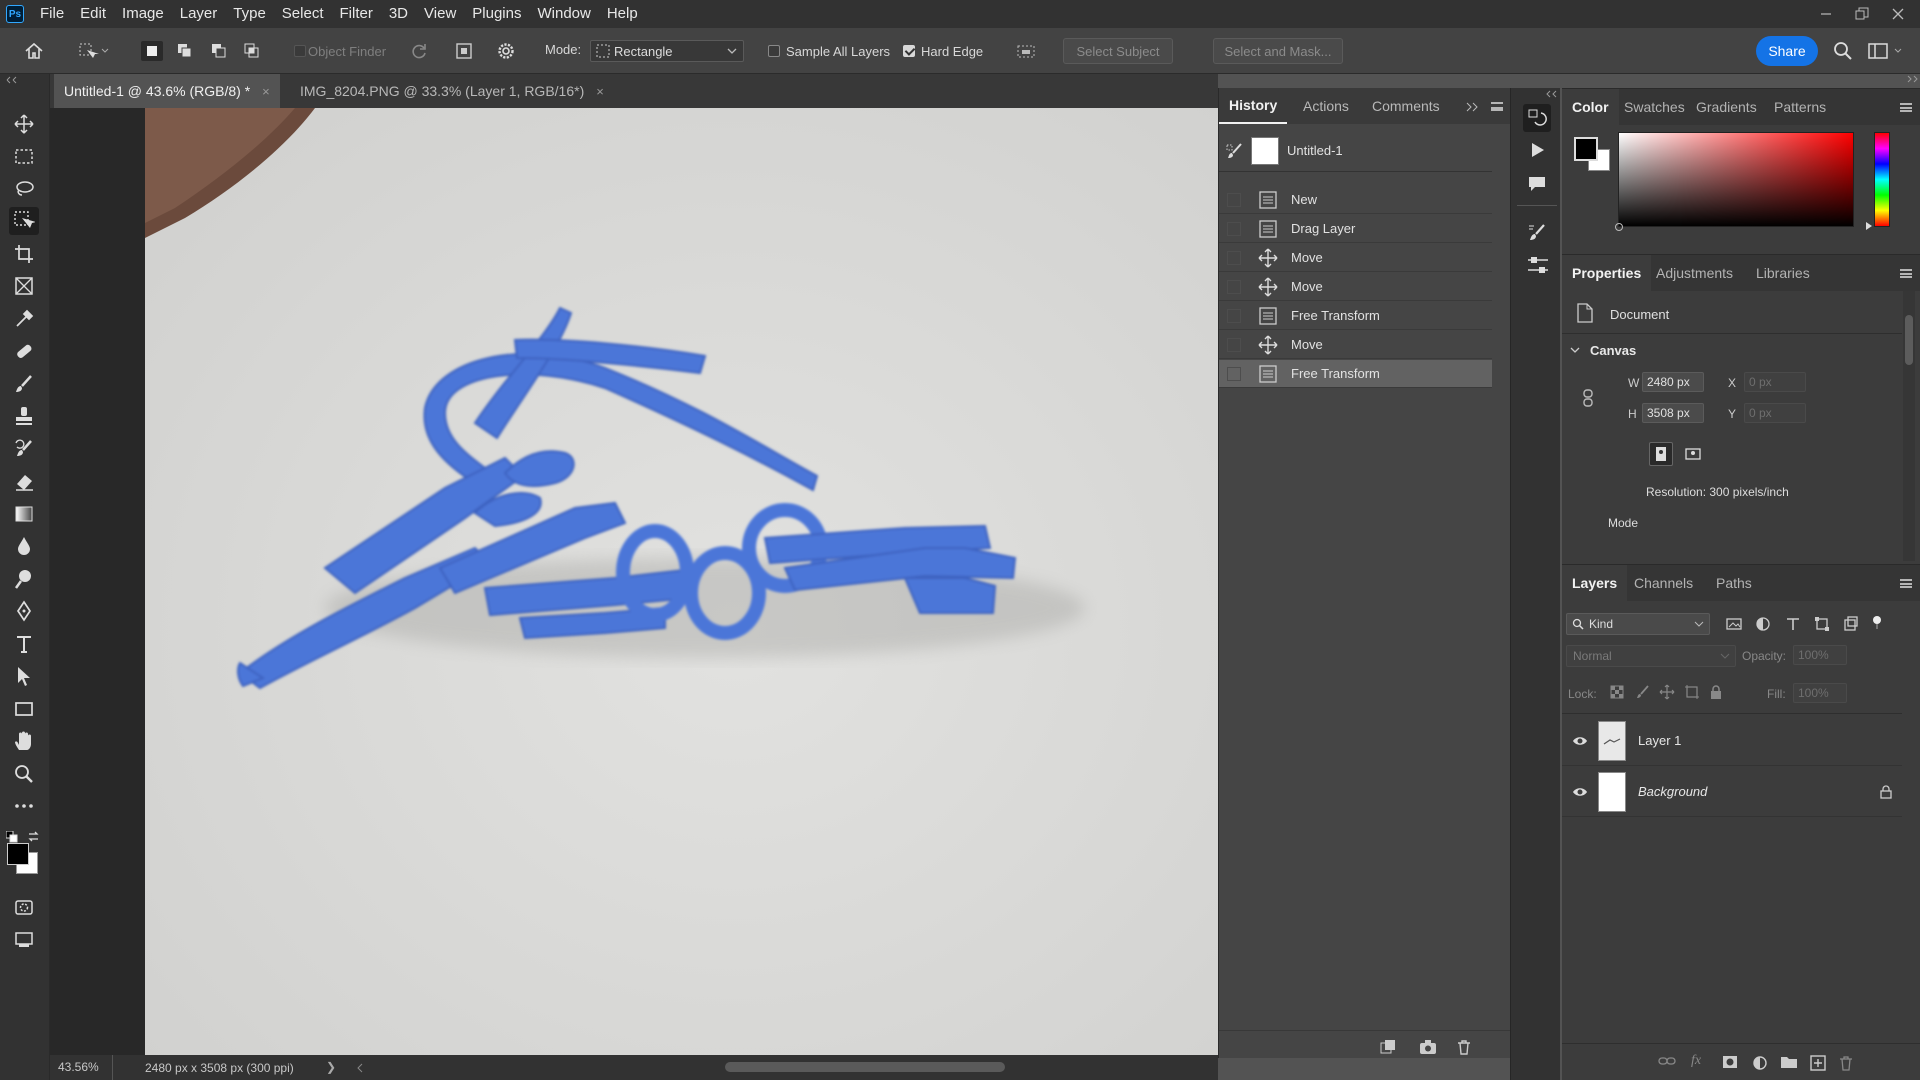  Describe the element at coordinates (24, 254) in the screenshot. I see `crop-tool-icon` at that location.